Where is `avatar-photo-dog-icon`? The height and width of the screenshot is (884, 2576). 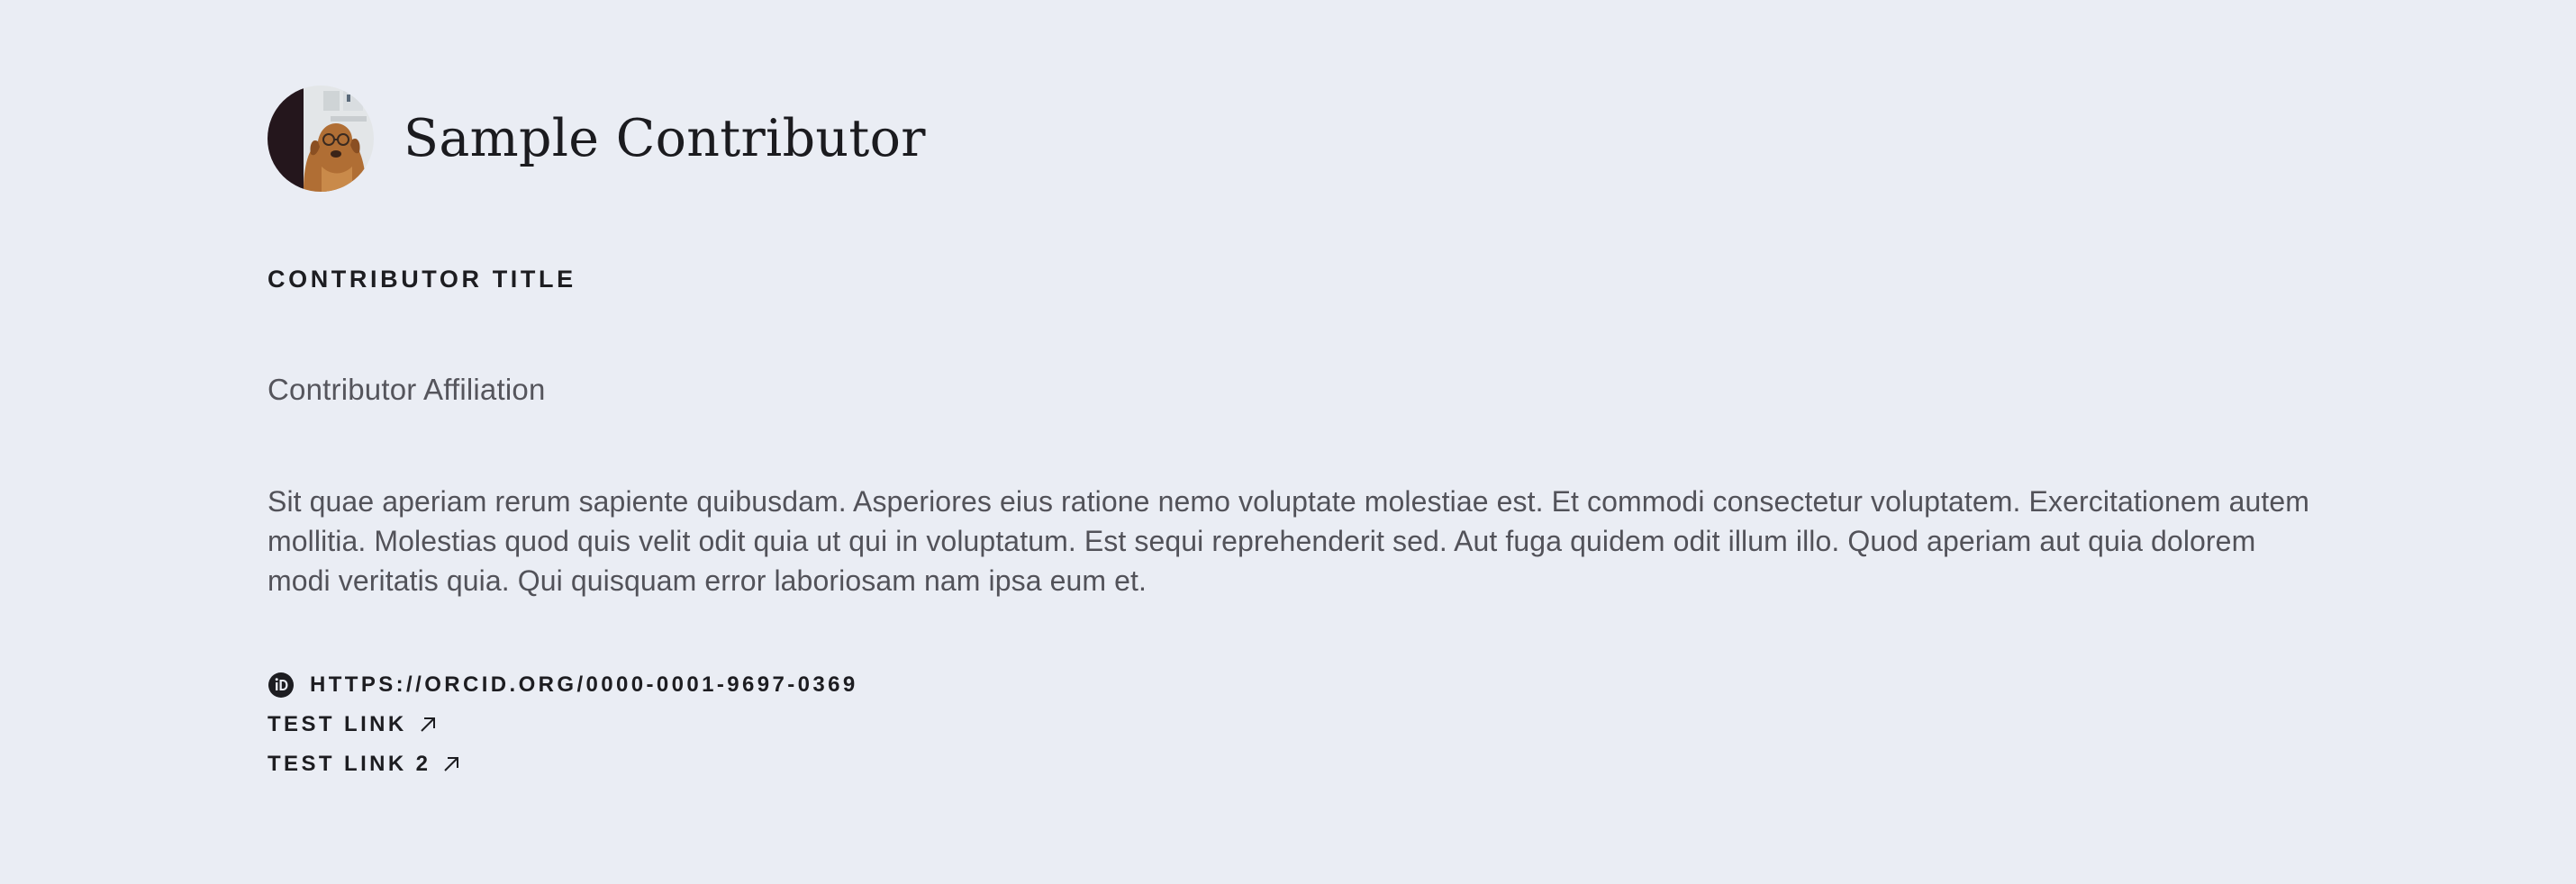
avatar-photo-dog-icon is located at coordinates (321, 139).